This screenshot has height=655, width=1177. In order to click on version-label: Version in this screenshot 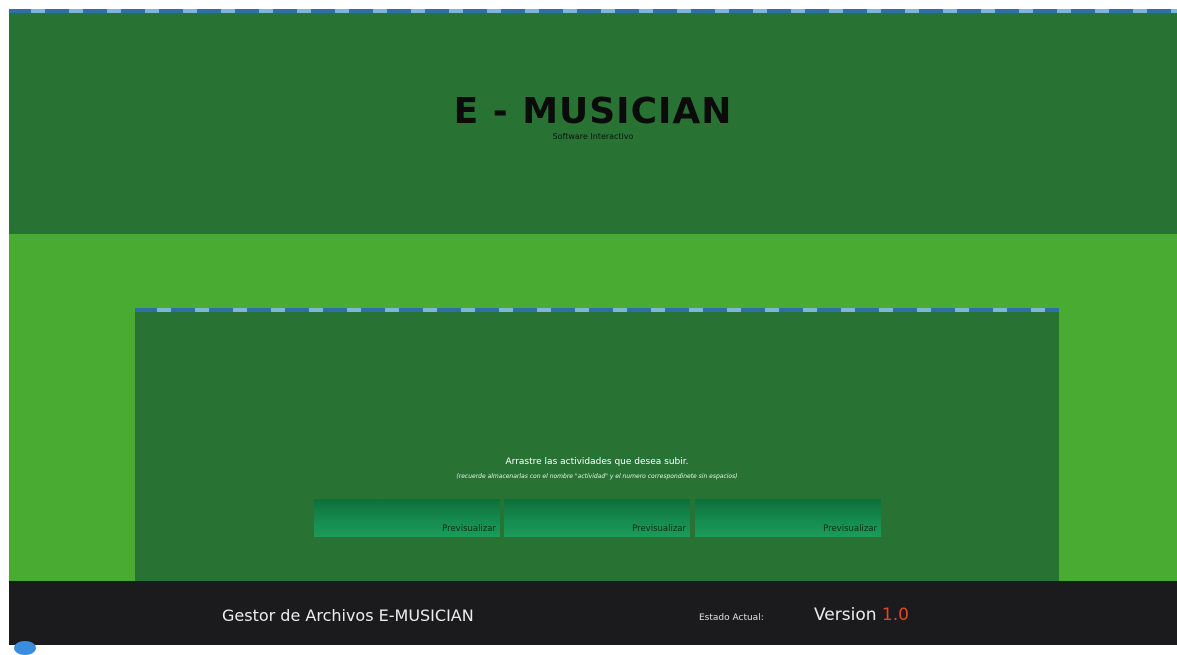, I will do `click(845, 615)`.